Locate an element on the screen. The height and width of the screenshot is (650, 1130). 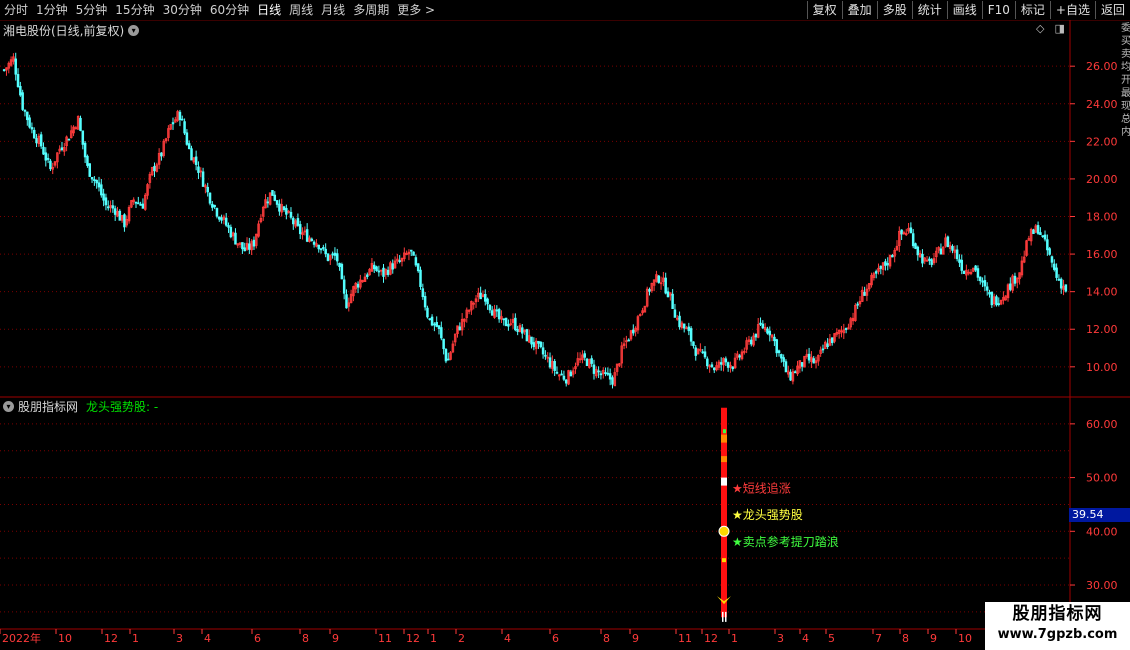
sub-y-tick-label: 30.00 is located at coordinates (1102, 585).